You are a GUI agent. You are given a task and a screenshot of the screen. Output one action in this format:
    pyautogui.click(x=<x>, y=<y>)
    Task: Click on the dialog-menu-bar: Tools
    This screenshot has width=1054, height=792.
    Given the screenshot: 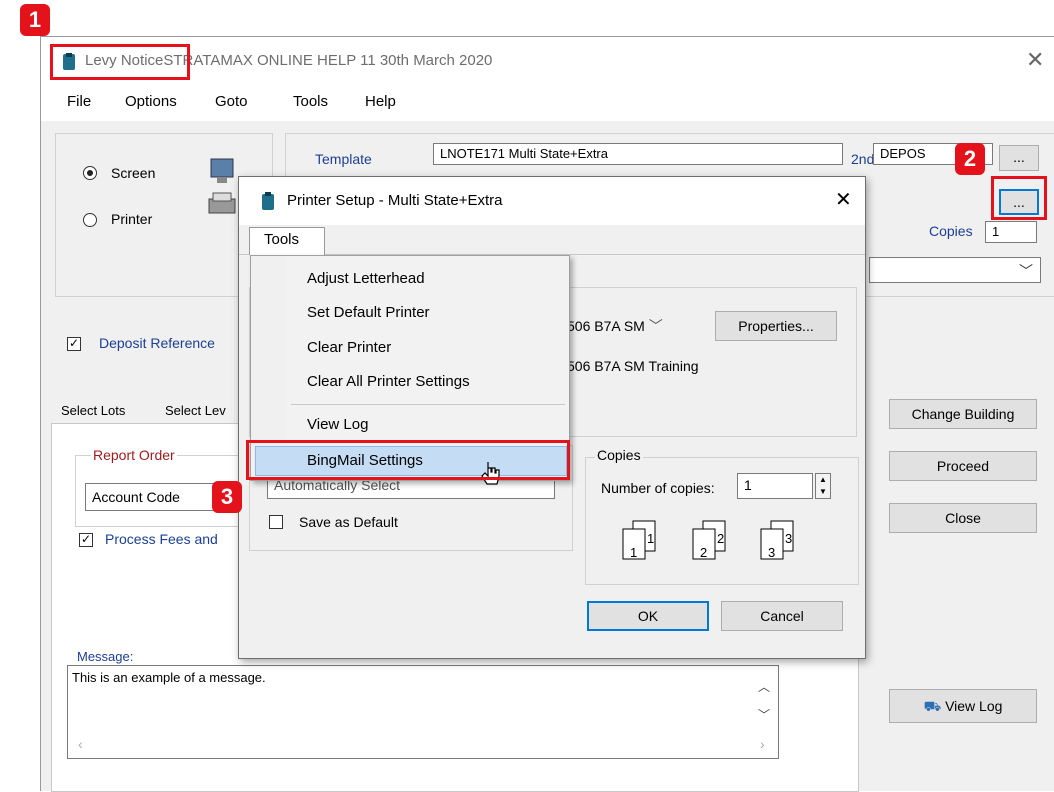 What is the action you would take?
    pyautogui.click(x=552, y=240)
    